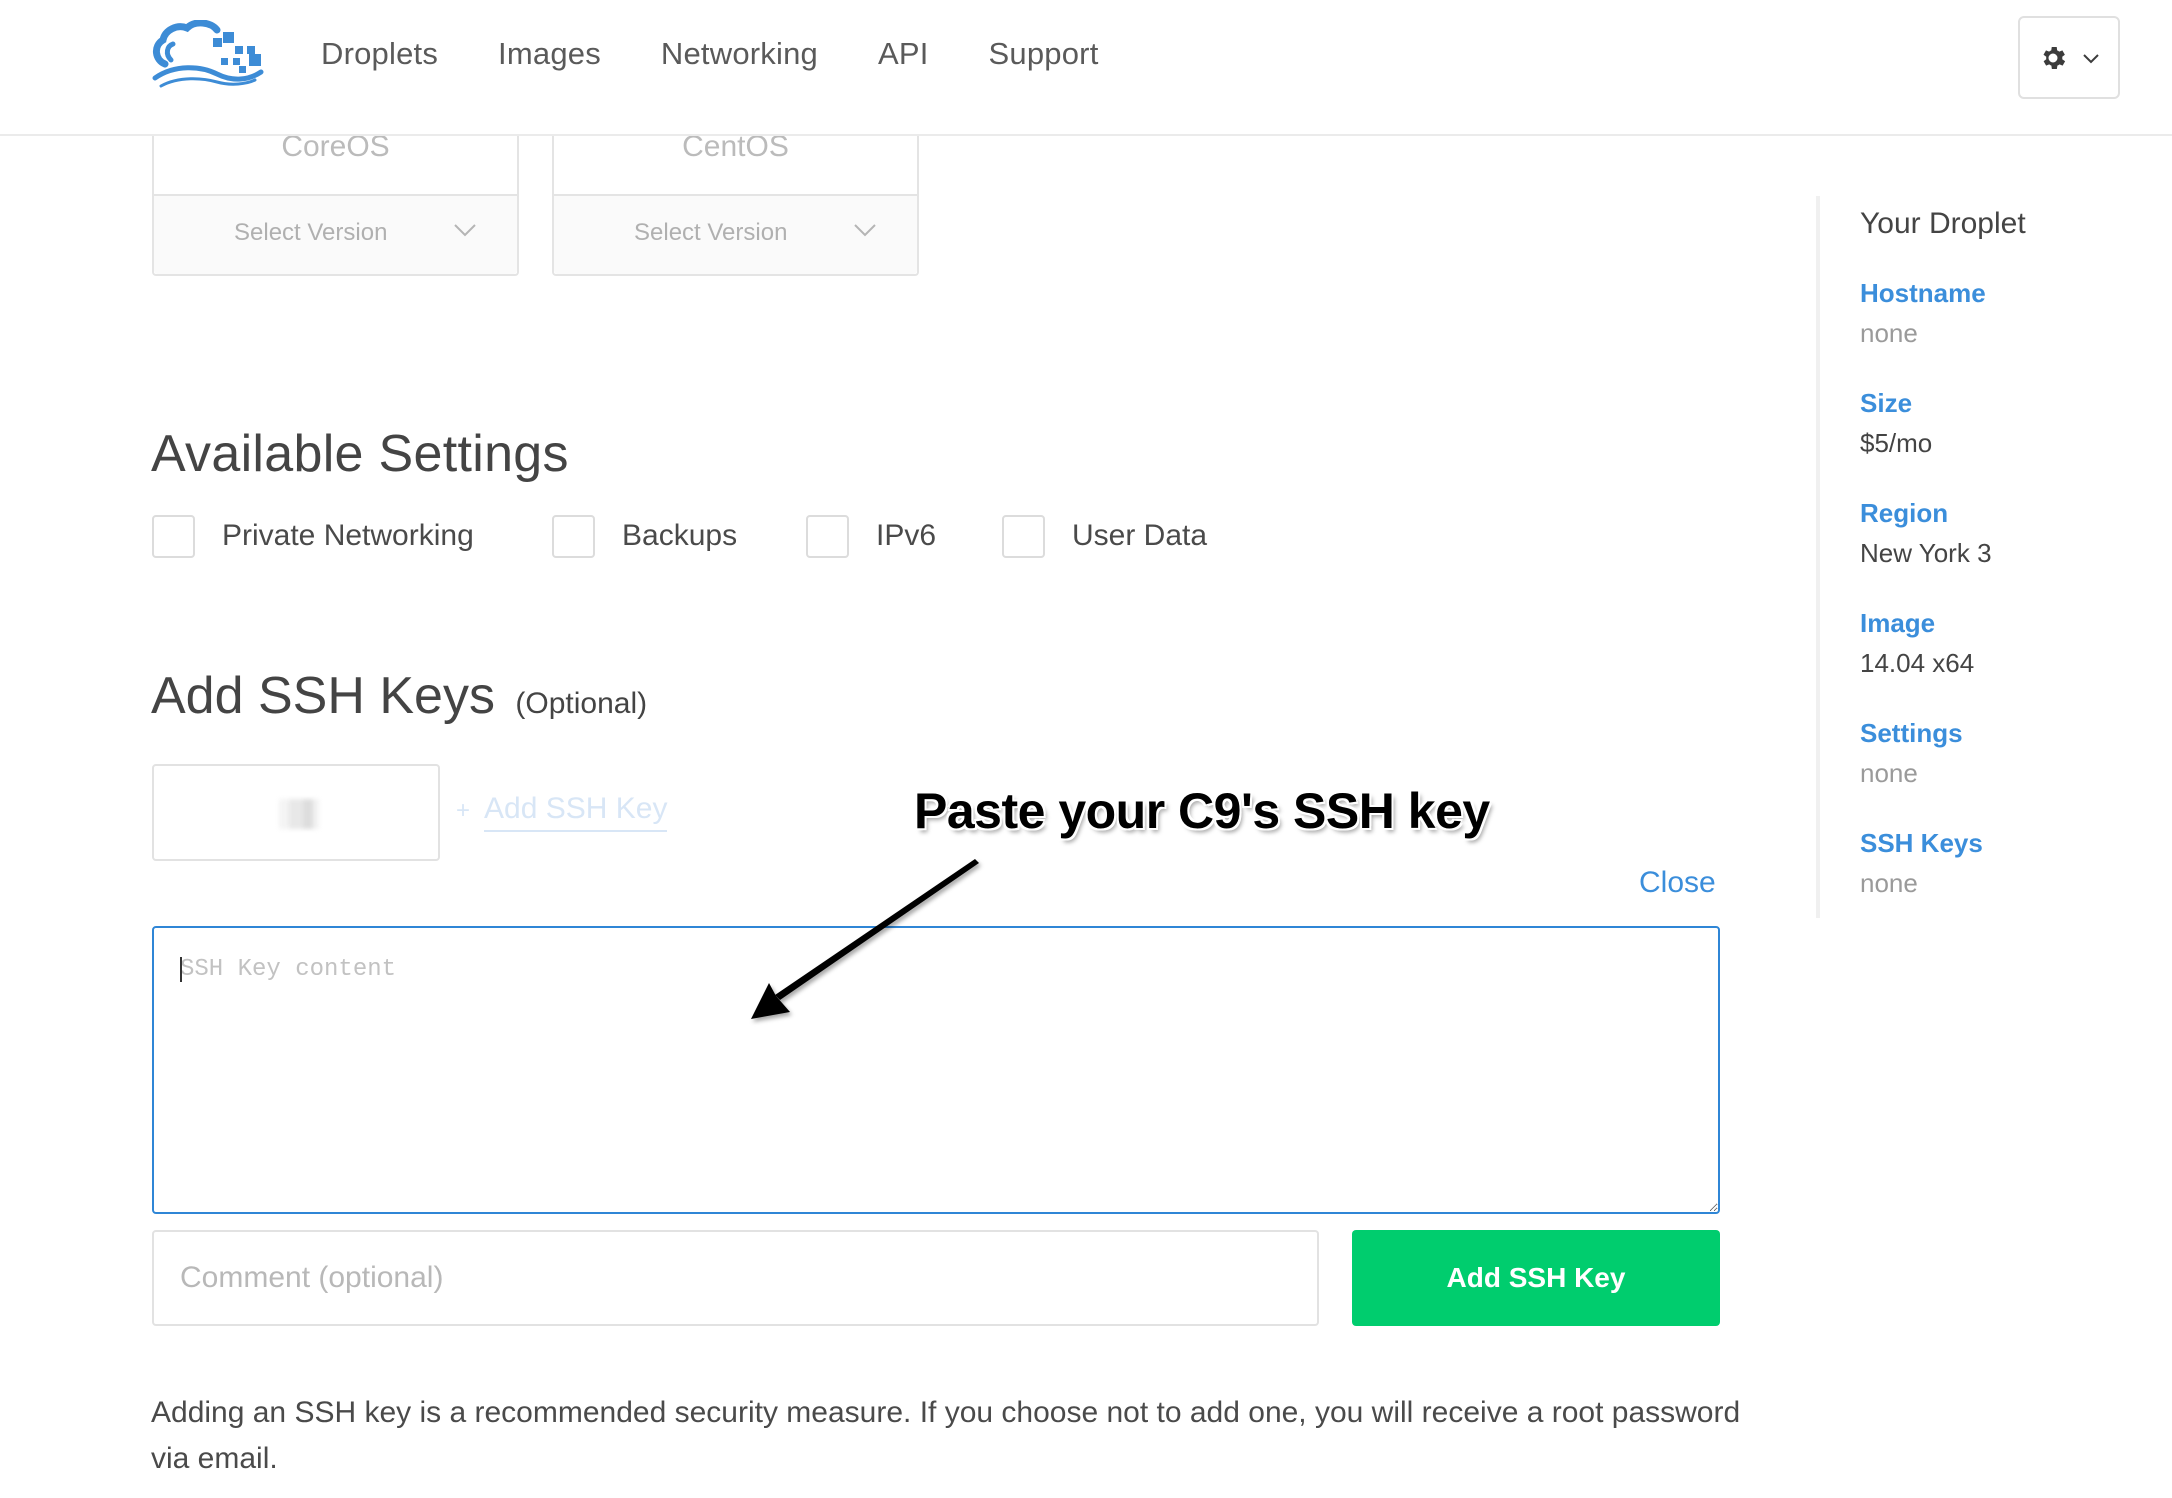 This screenshot has height=1498, width=2172. I want to click on setting-user-data: User Data, so click(1104, 536).